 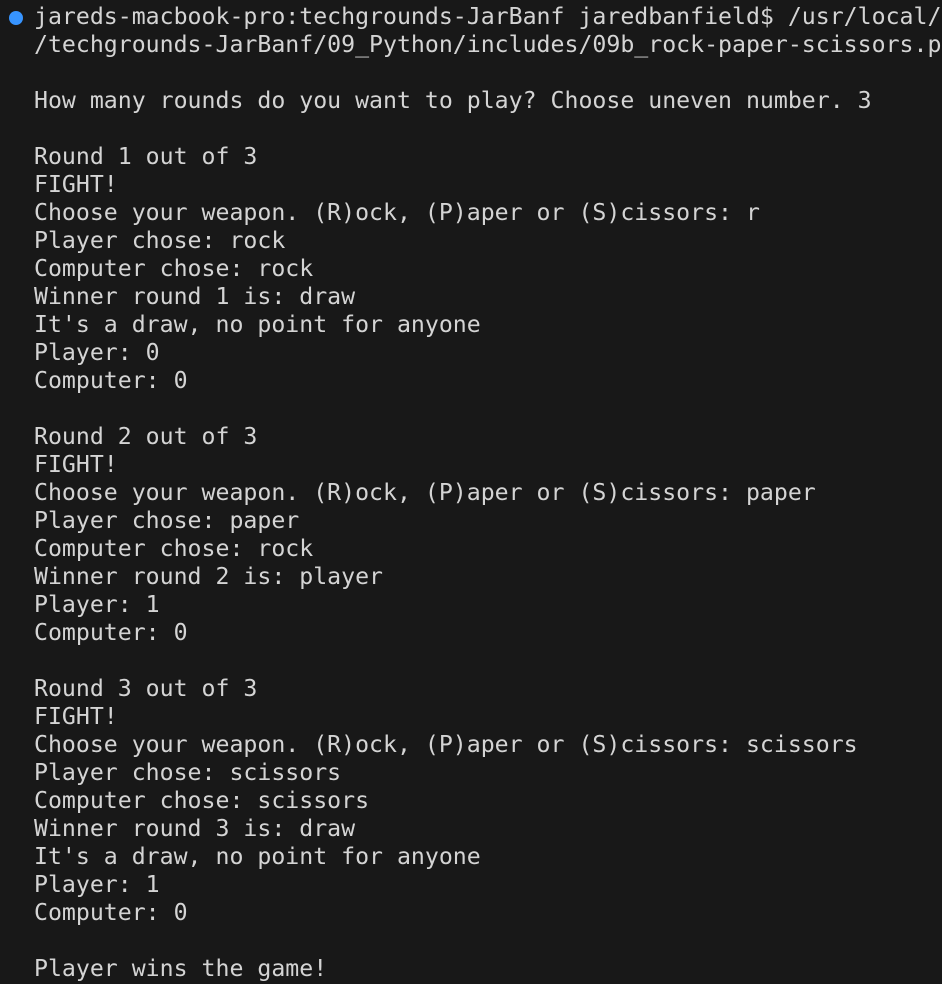 What do you see at coordinates (181, 968) in the screenshot?
I see `terminal-line: Player wins the game!` at bounding box center [181, 968].